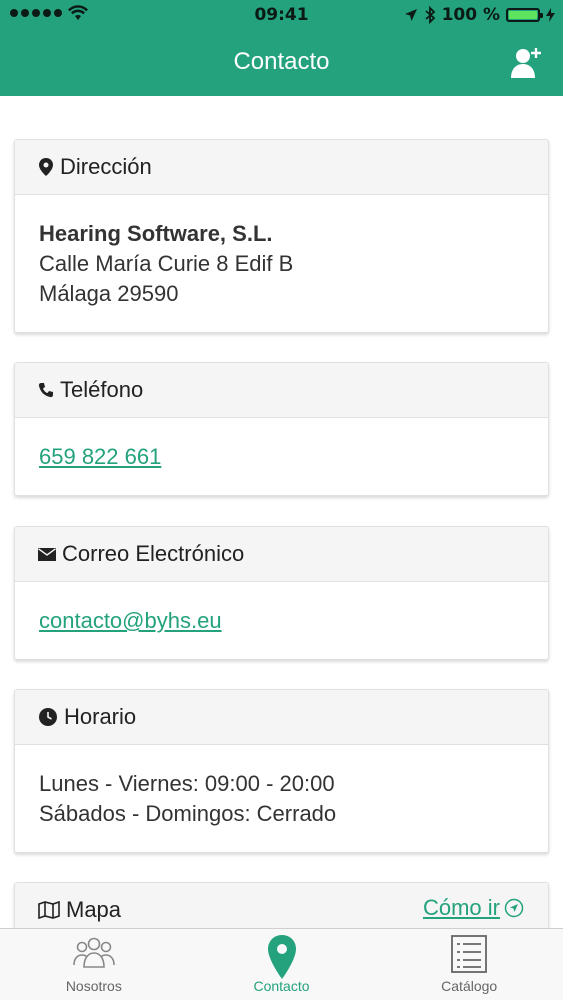 Image resolution: width=563 pixels, height=1000 pixels. Describe the element at coordinates (429, 15) in the screenshot. I see `bluetooth-icon` at that location.